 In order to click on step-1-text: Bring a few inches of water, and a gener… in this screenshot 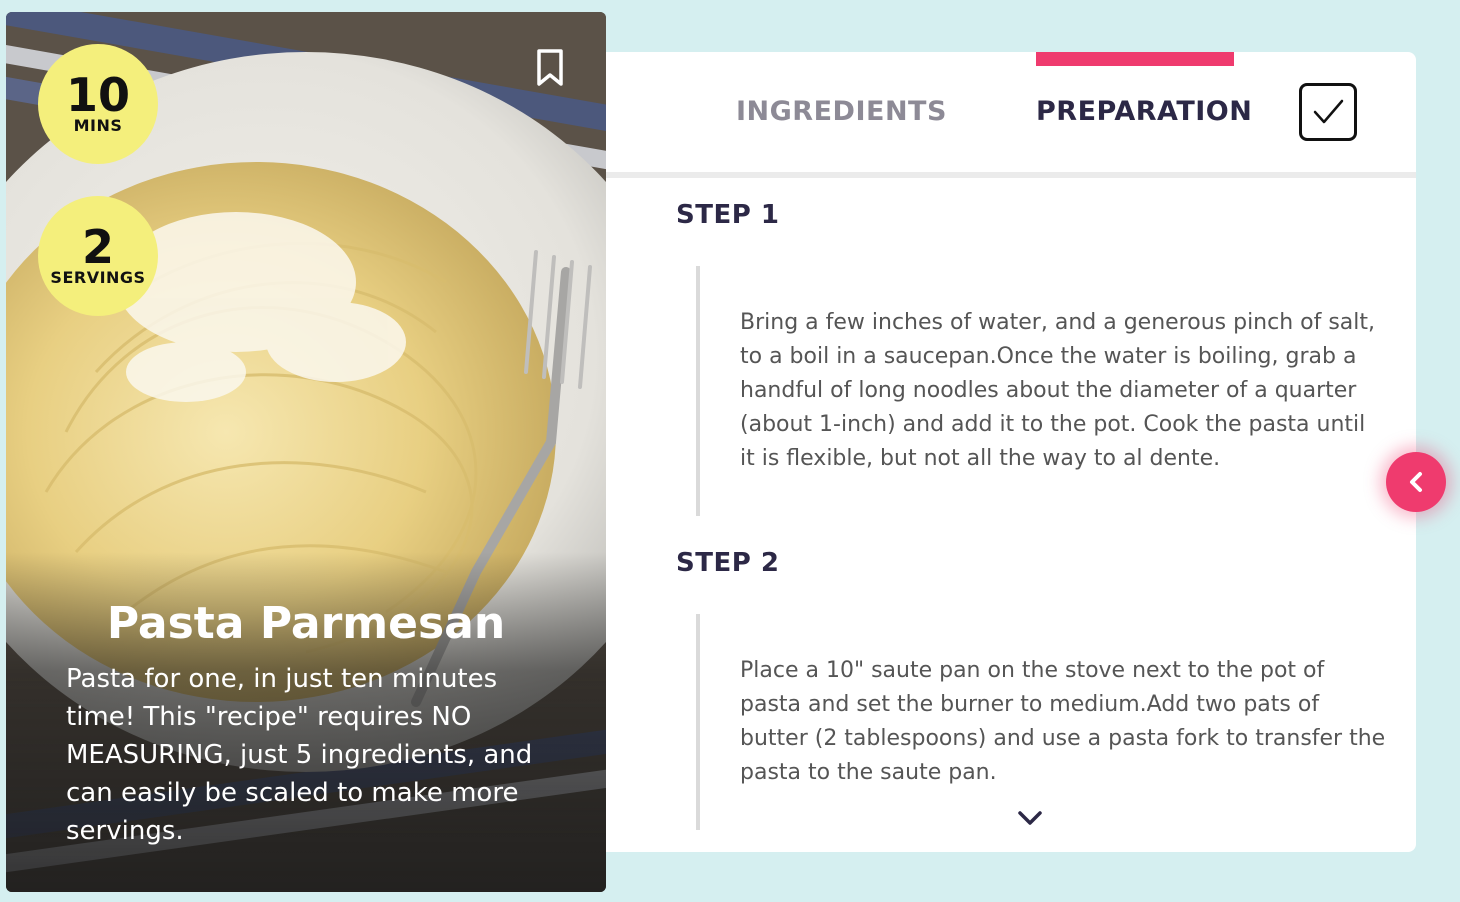, I will do `click(1058, 390)`.